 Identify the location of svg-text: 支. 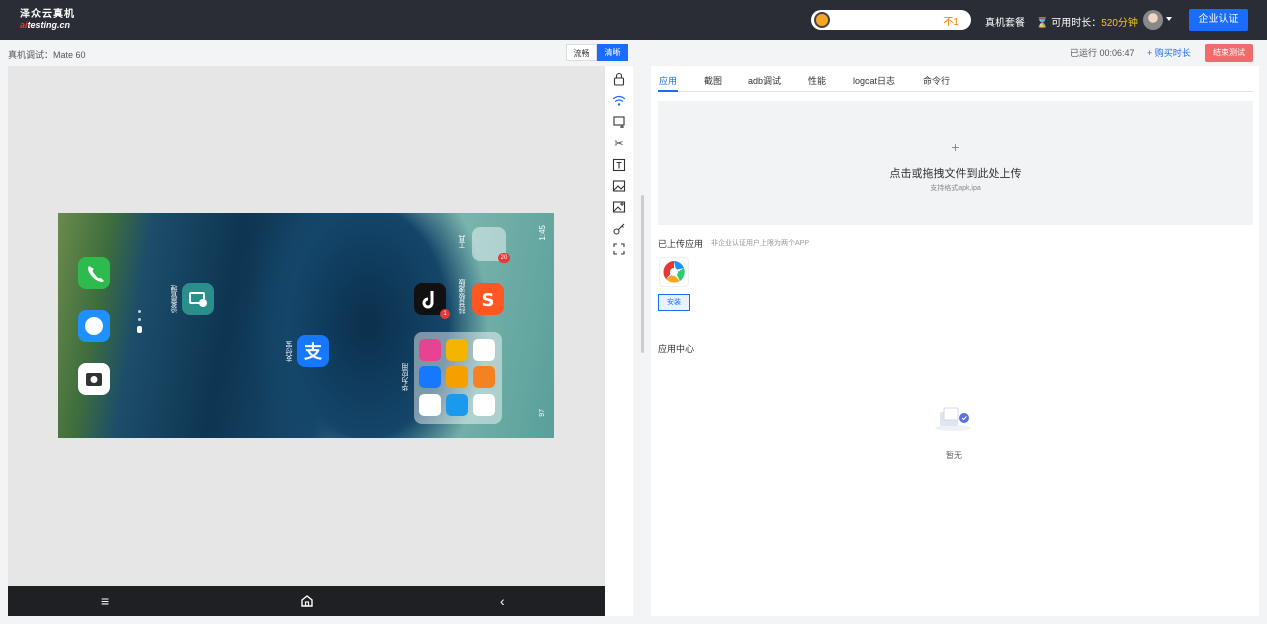
(313, 352).